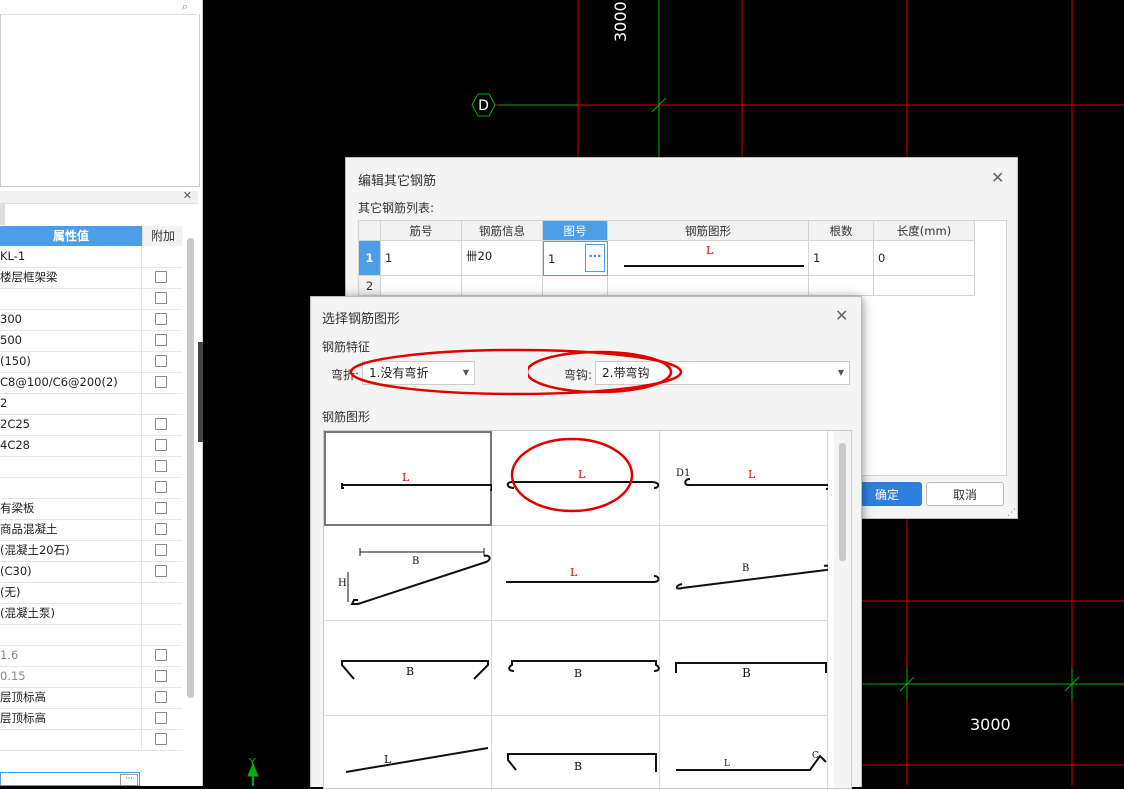 This screenshot has width=1124, height=789. I want to click on cancel-button: 取消, so click(965, 494).